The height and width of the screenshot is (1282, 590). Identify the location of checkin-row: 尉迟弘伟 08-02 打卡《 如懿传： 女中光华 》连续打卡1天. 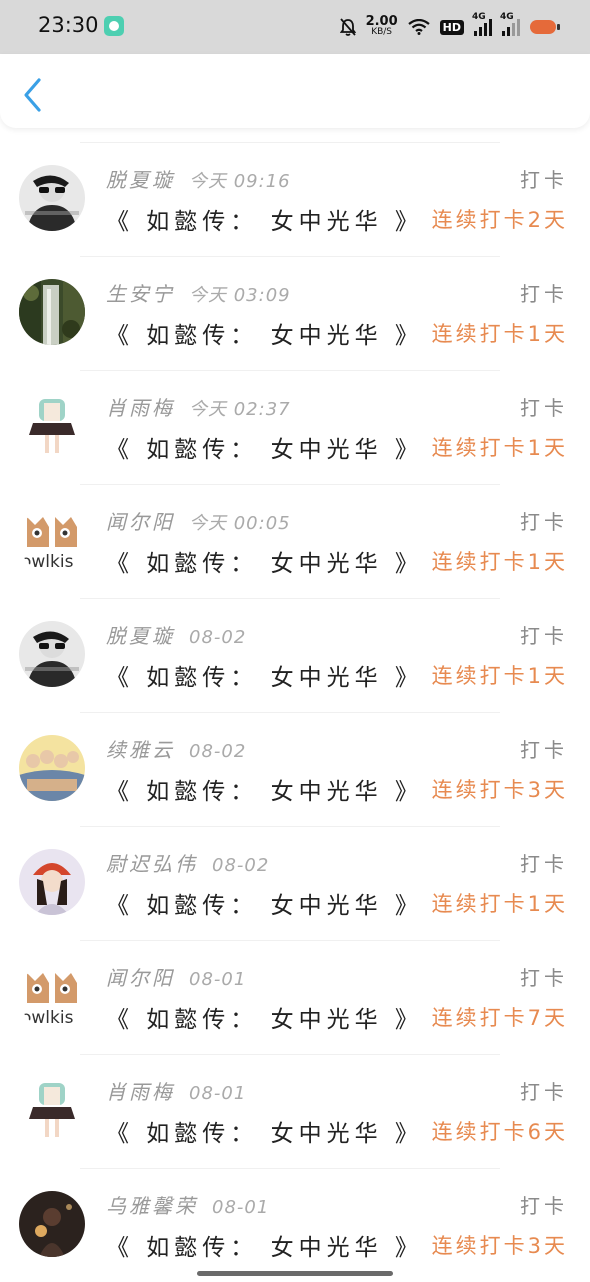
(295, 883).